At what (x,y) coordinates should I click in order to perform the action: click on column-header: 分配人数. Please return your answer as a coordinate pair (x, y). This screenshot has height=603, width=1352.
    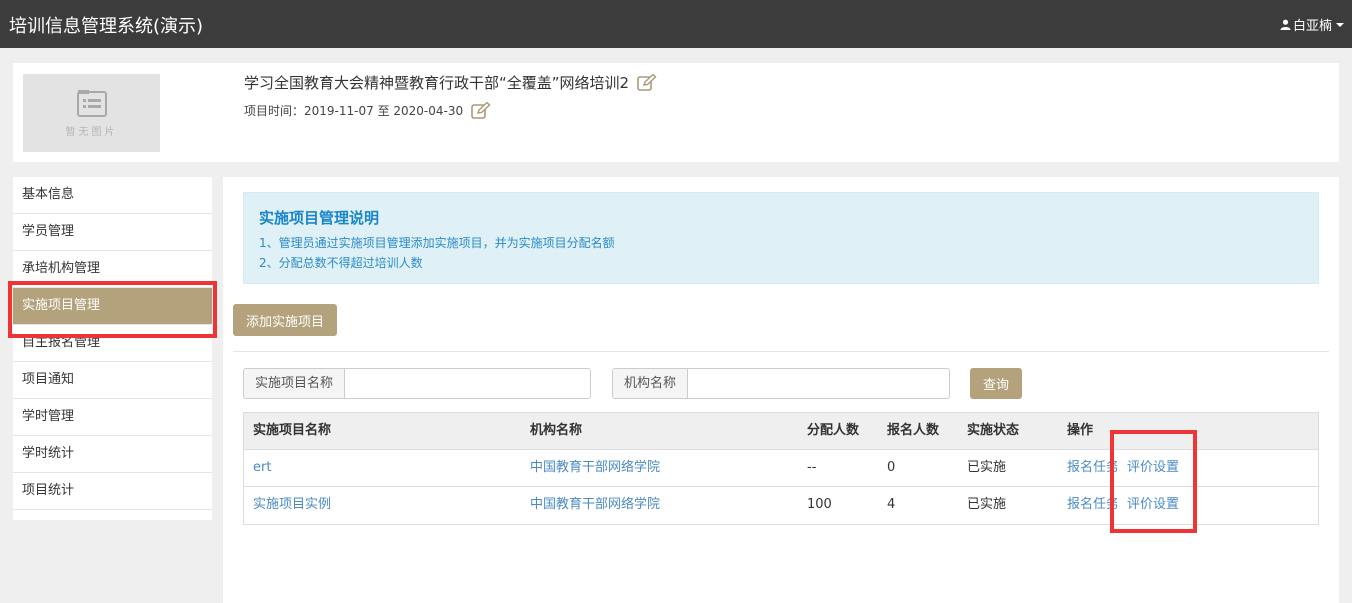
    Looking at the image, I should click on (833, 430).